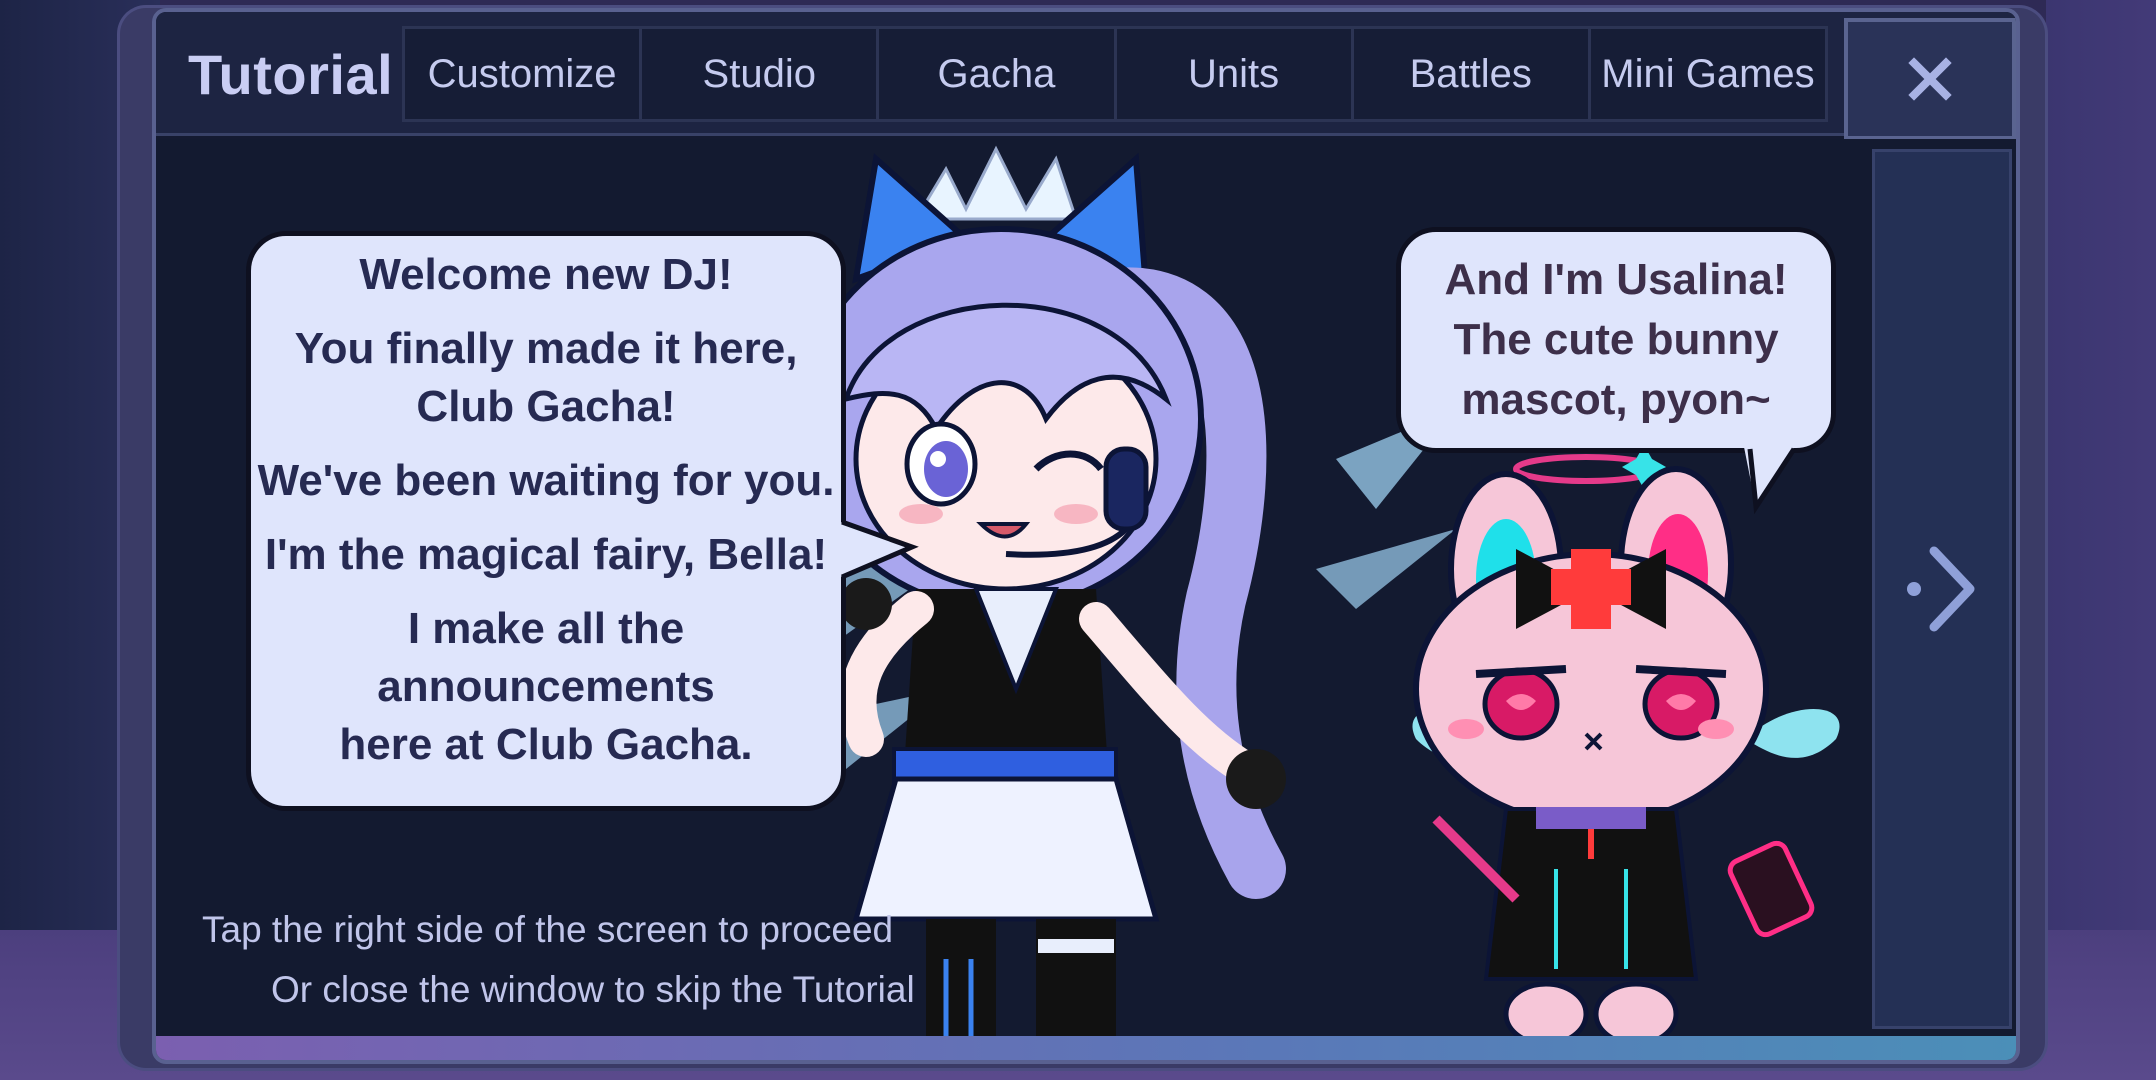 This screenshot has height=1080, width=2156. What do you see at coordinates (546, 406) in the screenshot?
I see `bella-line-3: Club Gacha!` at bounding box center [546, 406].